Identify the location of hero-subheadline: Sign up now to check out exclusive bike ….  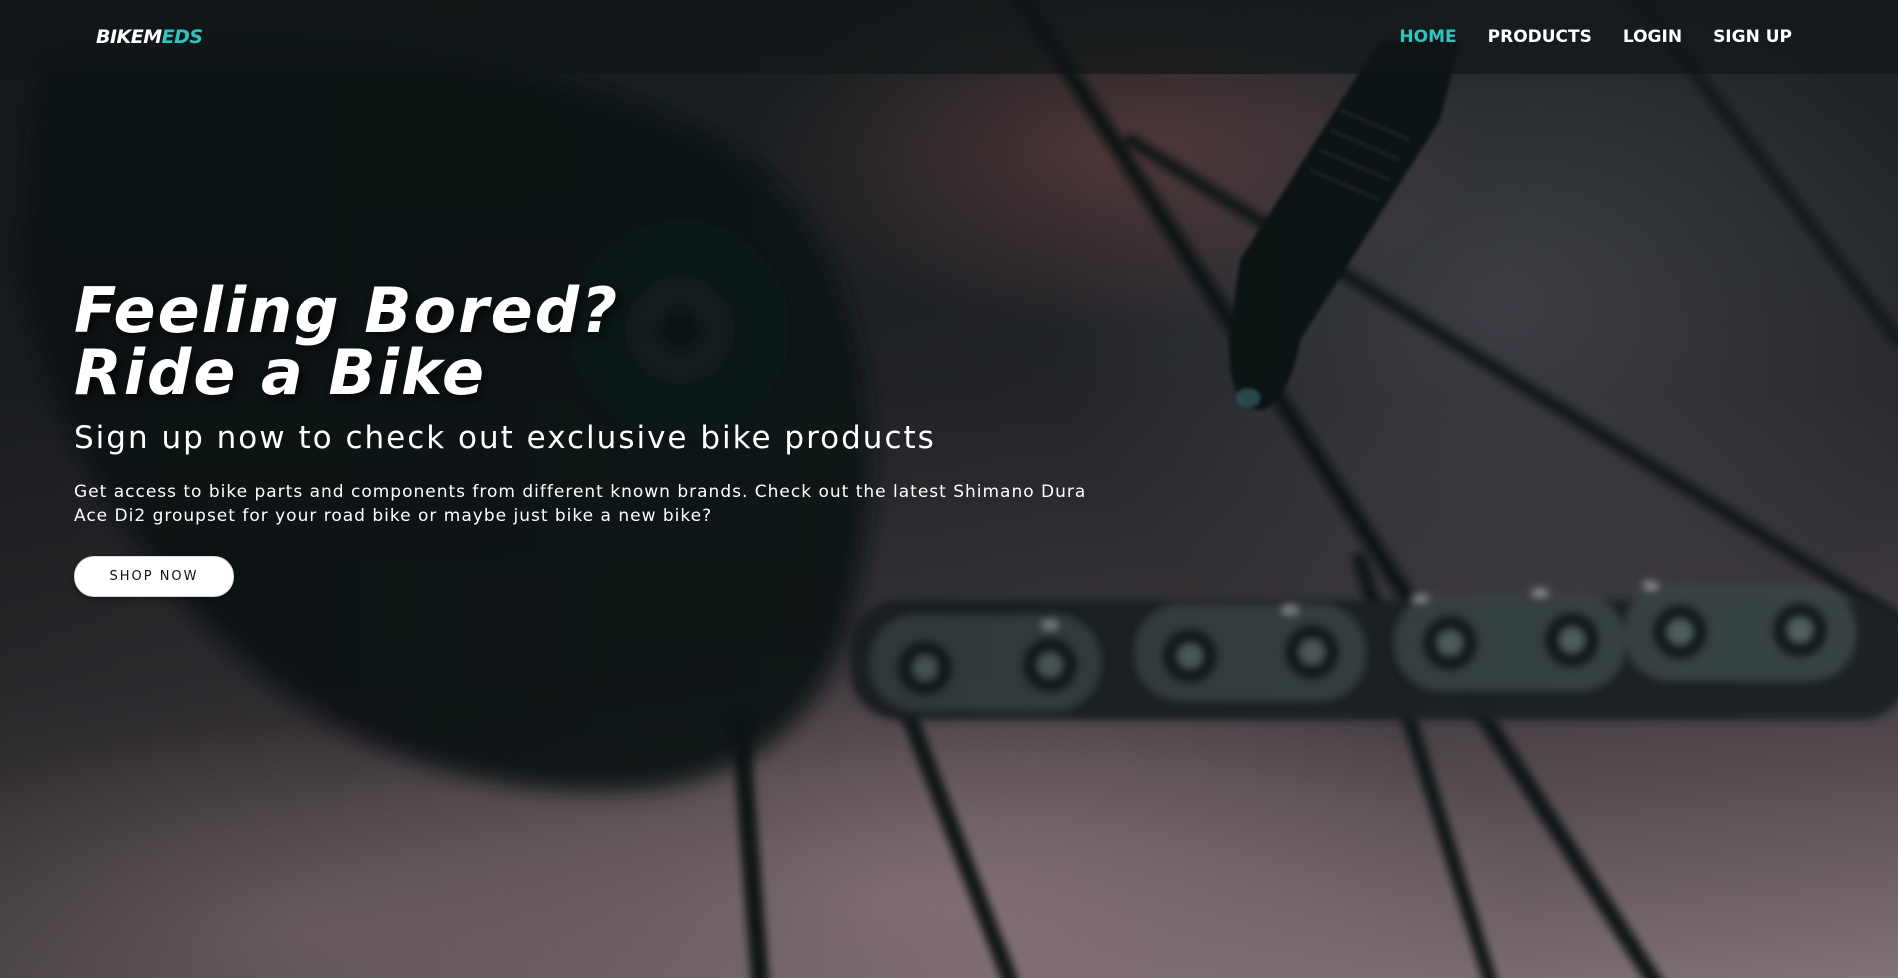
(505, 438).